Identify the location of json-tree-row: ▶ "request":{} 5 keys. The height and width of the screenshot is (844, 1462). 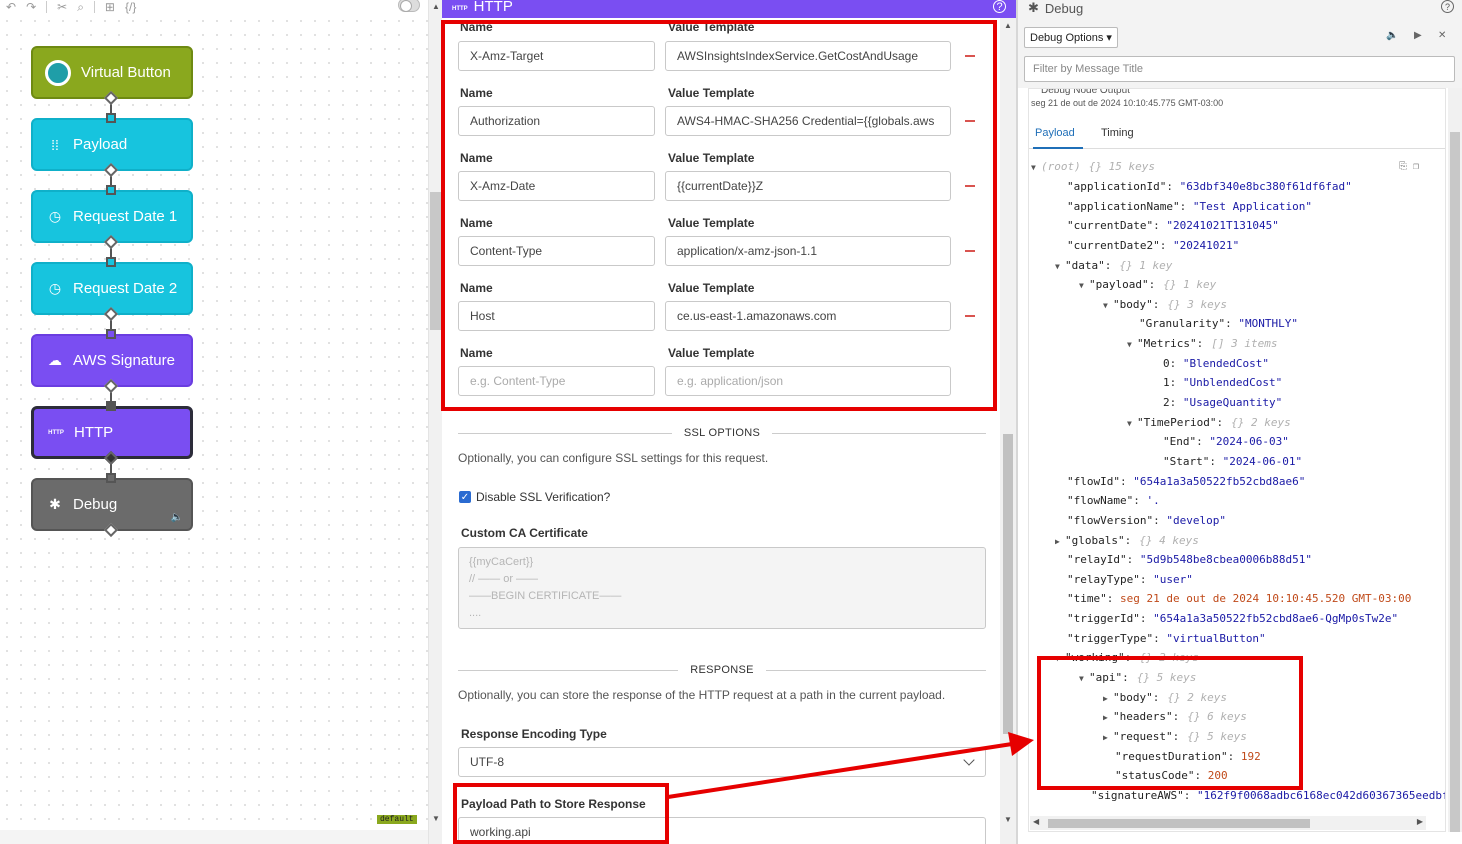
(1175, 736).